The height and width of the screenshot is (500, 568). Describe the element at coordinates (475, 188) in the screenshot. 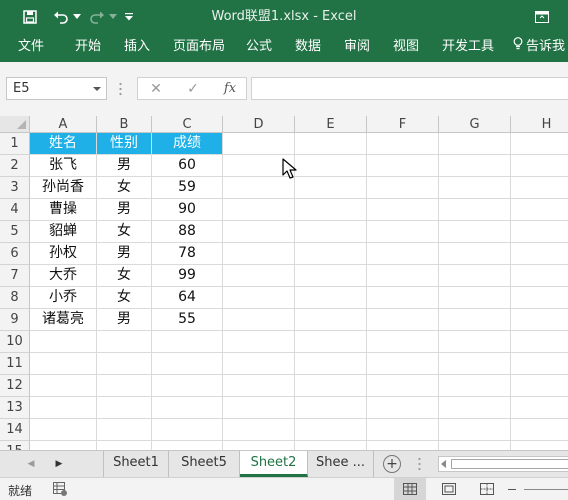

I see `cell-g3` at that location.